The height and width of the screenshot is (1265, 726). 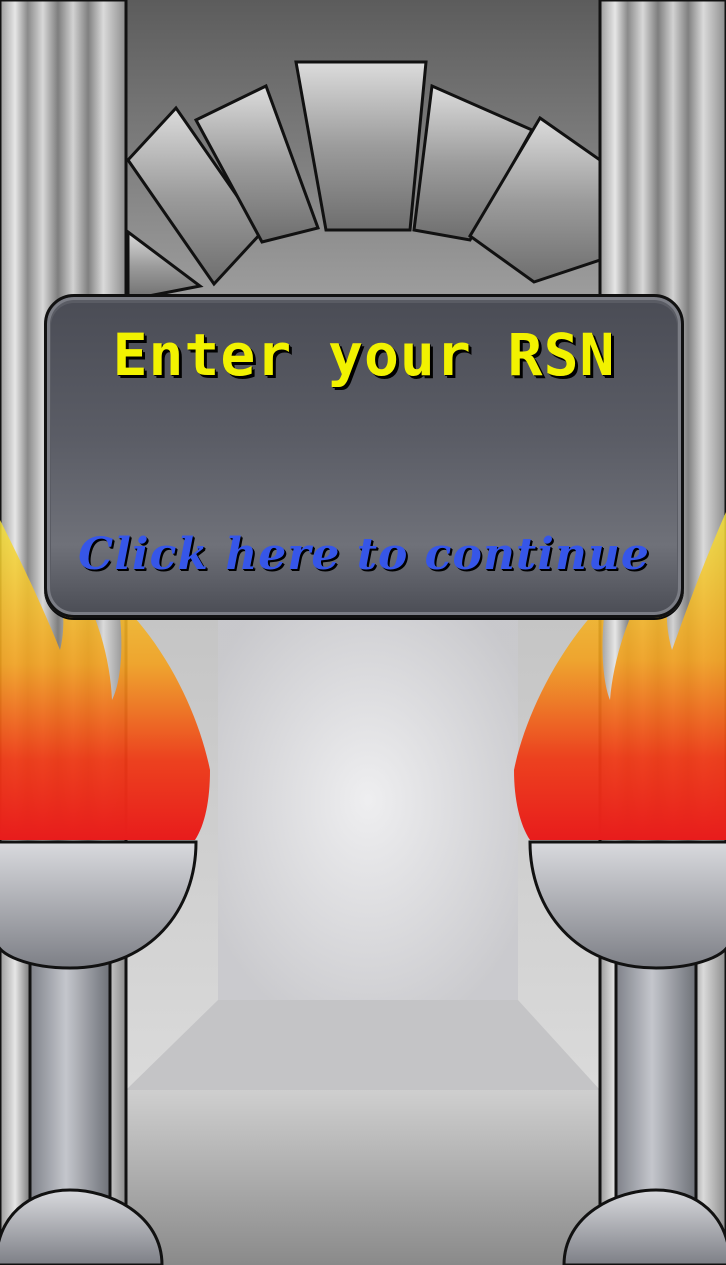 What do you see at coordinates (364, 554) in the screenshot?
I see `continue-button: Click here to continue` at bounding box center [364, 554].